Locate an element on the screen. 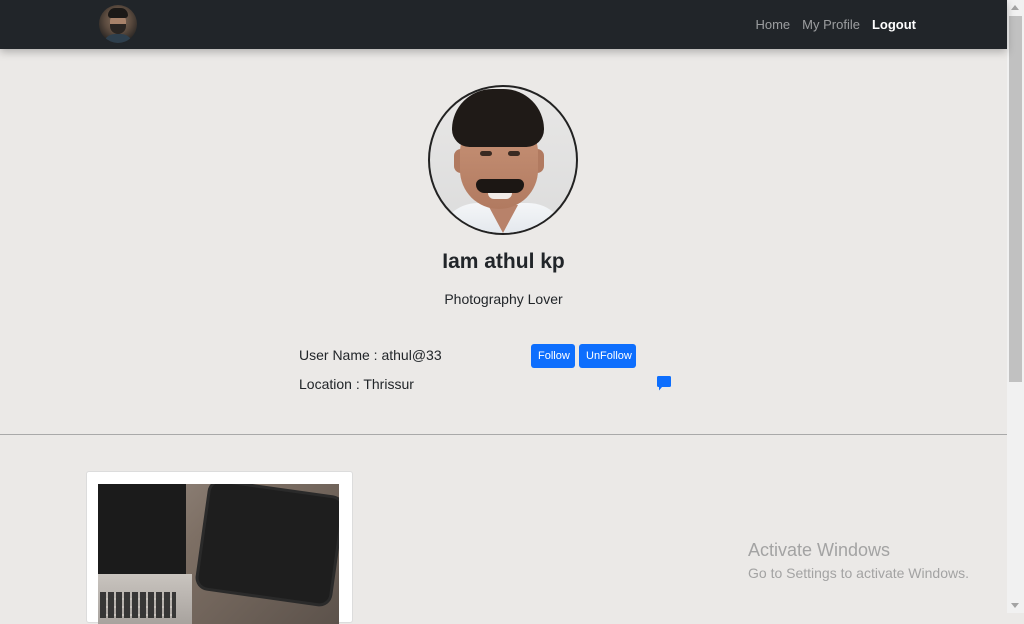  section-divider is located at coordinates (503, 434).